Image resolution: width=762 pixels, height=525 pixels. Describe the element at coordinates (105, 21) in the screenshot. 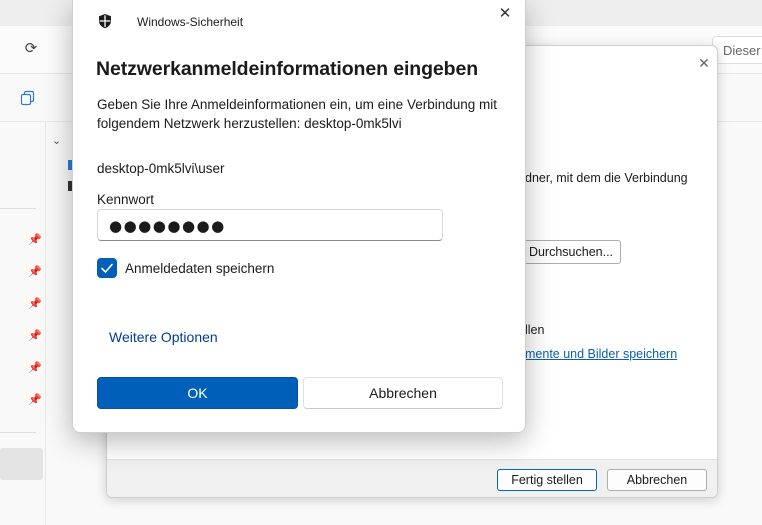

I see `shield-icon` at that location.